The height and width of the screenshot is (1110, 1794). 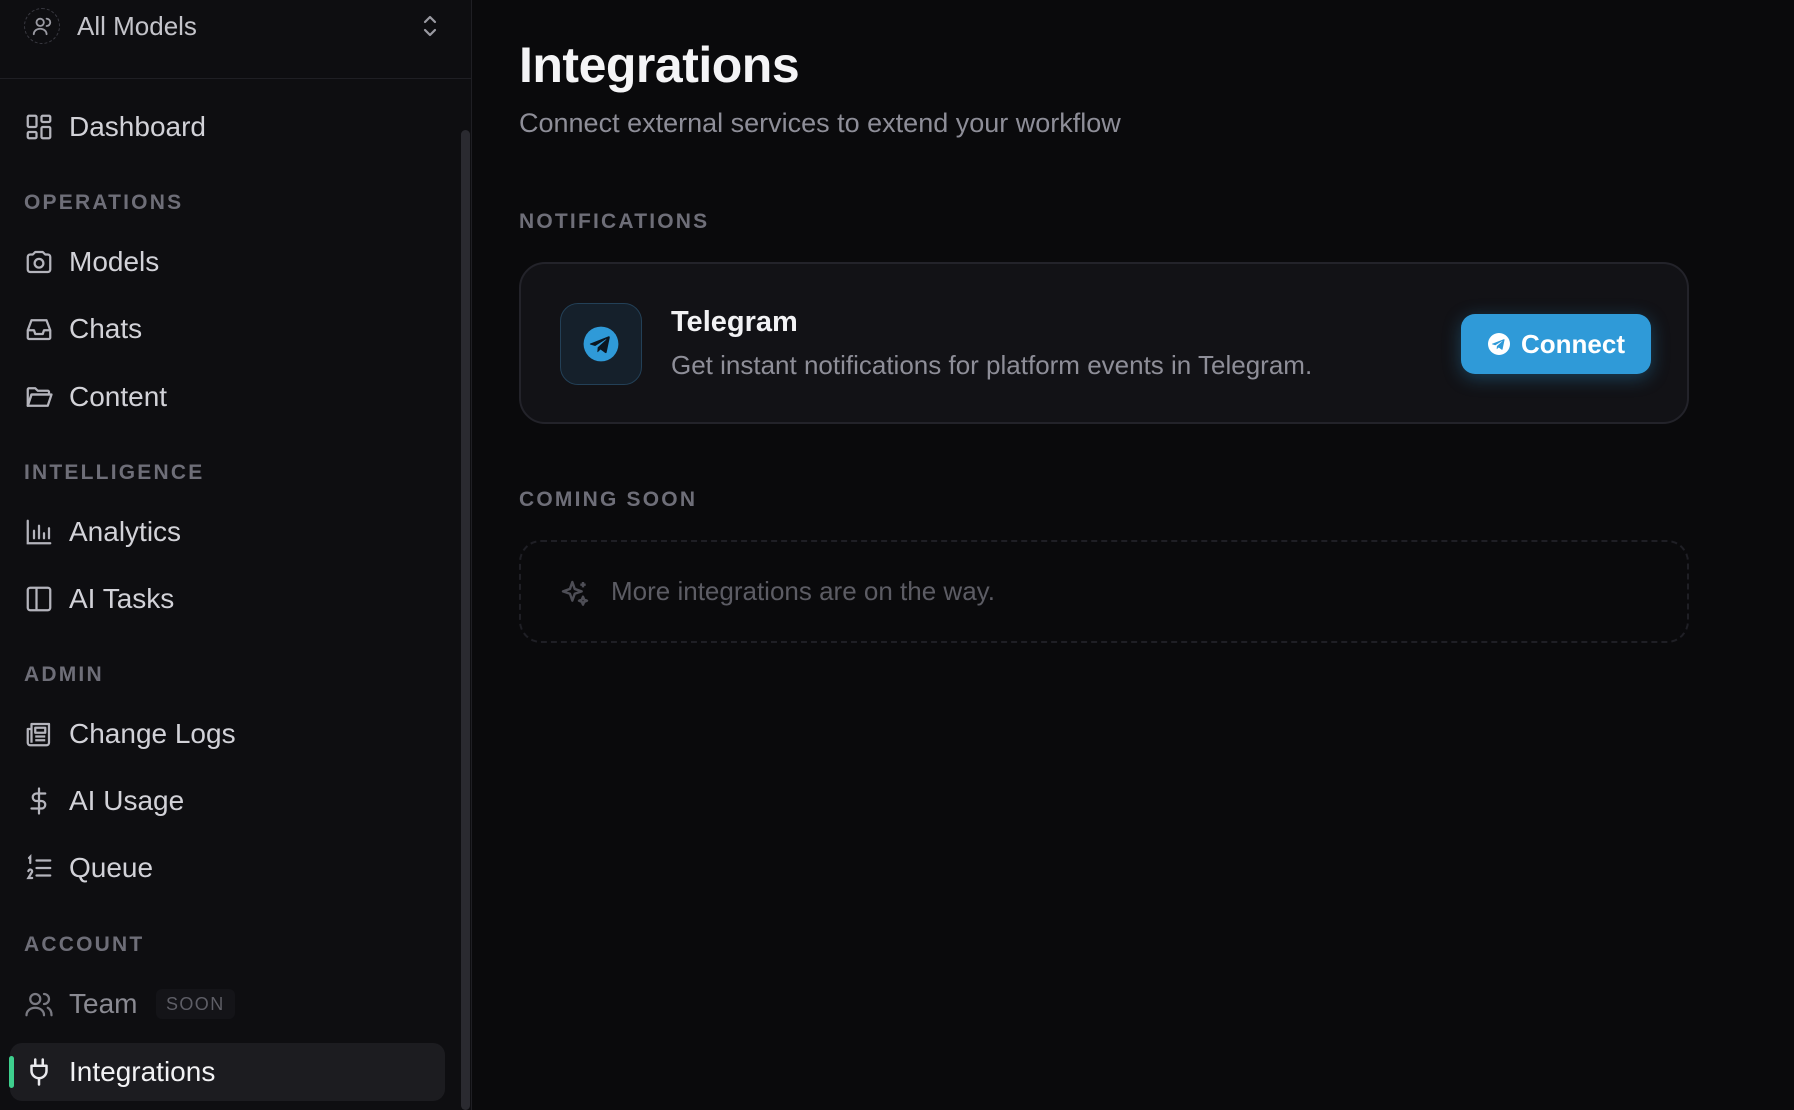 I want to click on chevron-up-down-icon, so click(x=430, y=26).